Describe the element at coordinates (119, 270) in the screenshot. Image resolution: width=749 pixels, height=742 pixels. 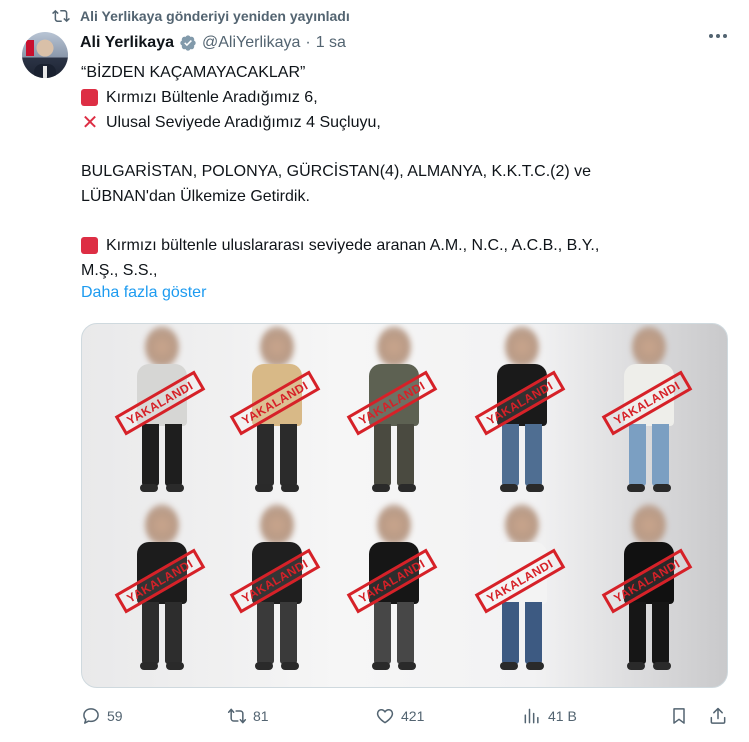
I see `tweet-text-content: M.Ş., S.S.,` at that location.